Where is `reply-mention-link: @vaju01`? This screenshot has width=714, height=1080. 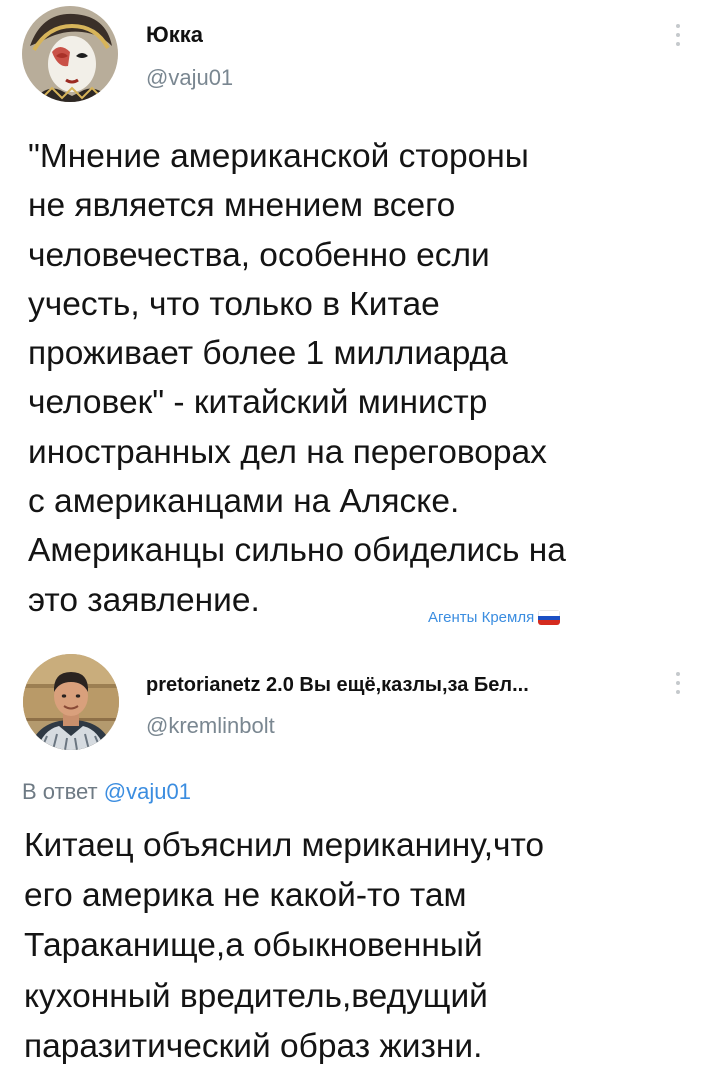
reply-mention-link: @vaju01 is located at coordinates (147, 791).